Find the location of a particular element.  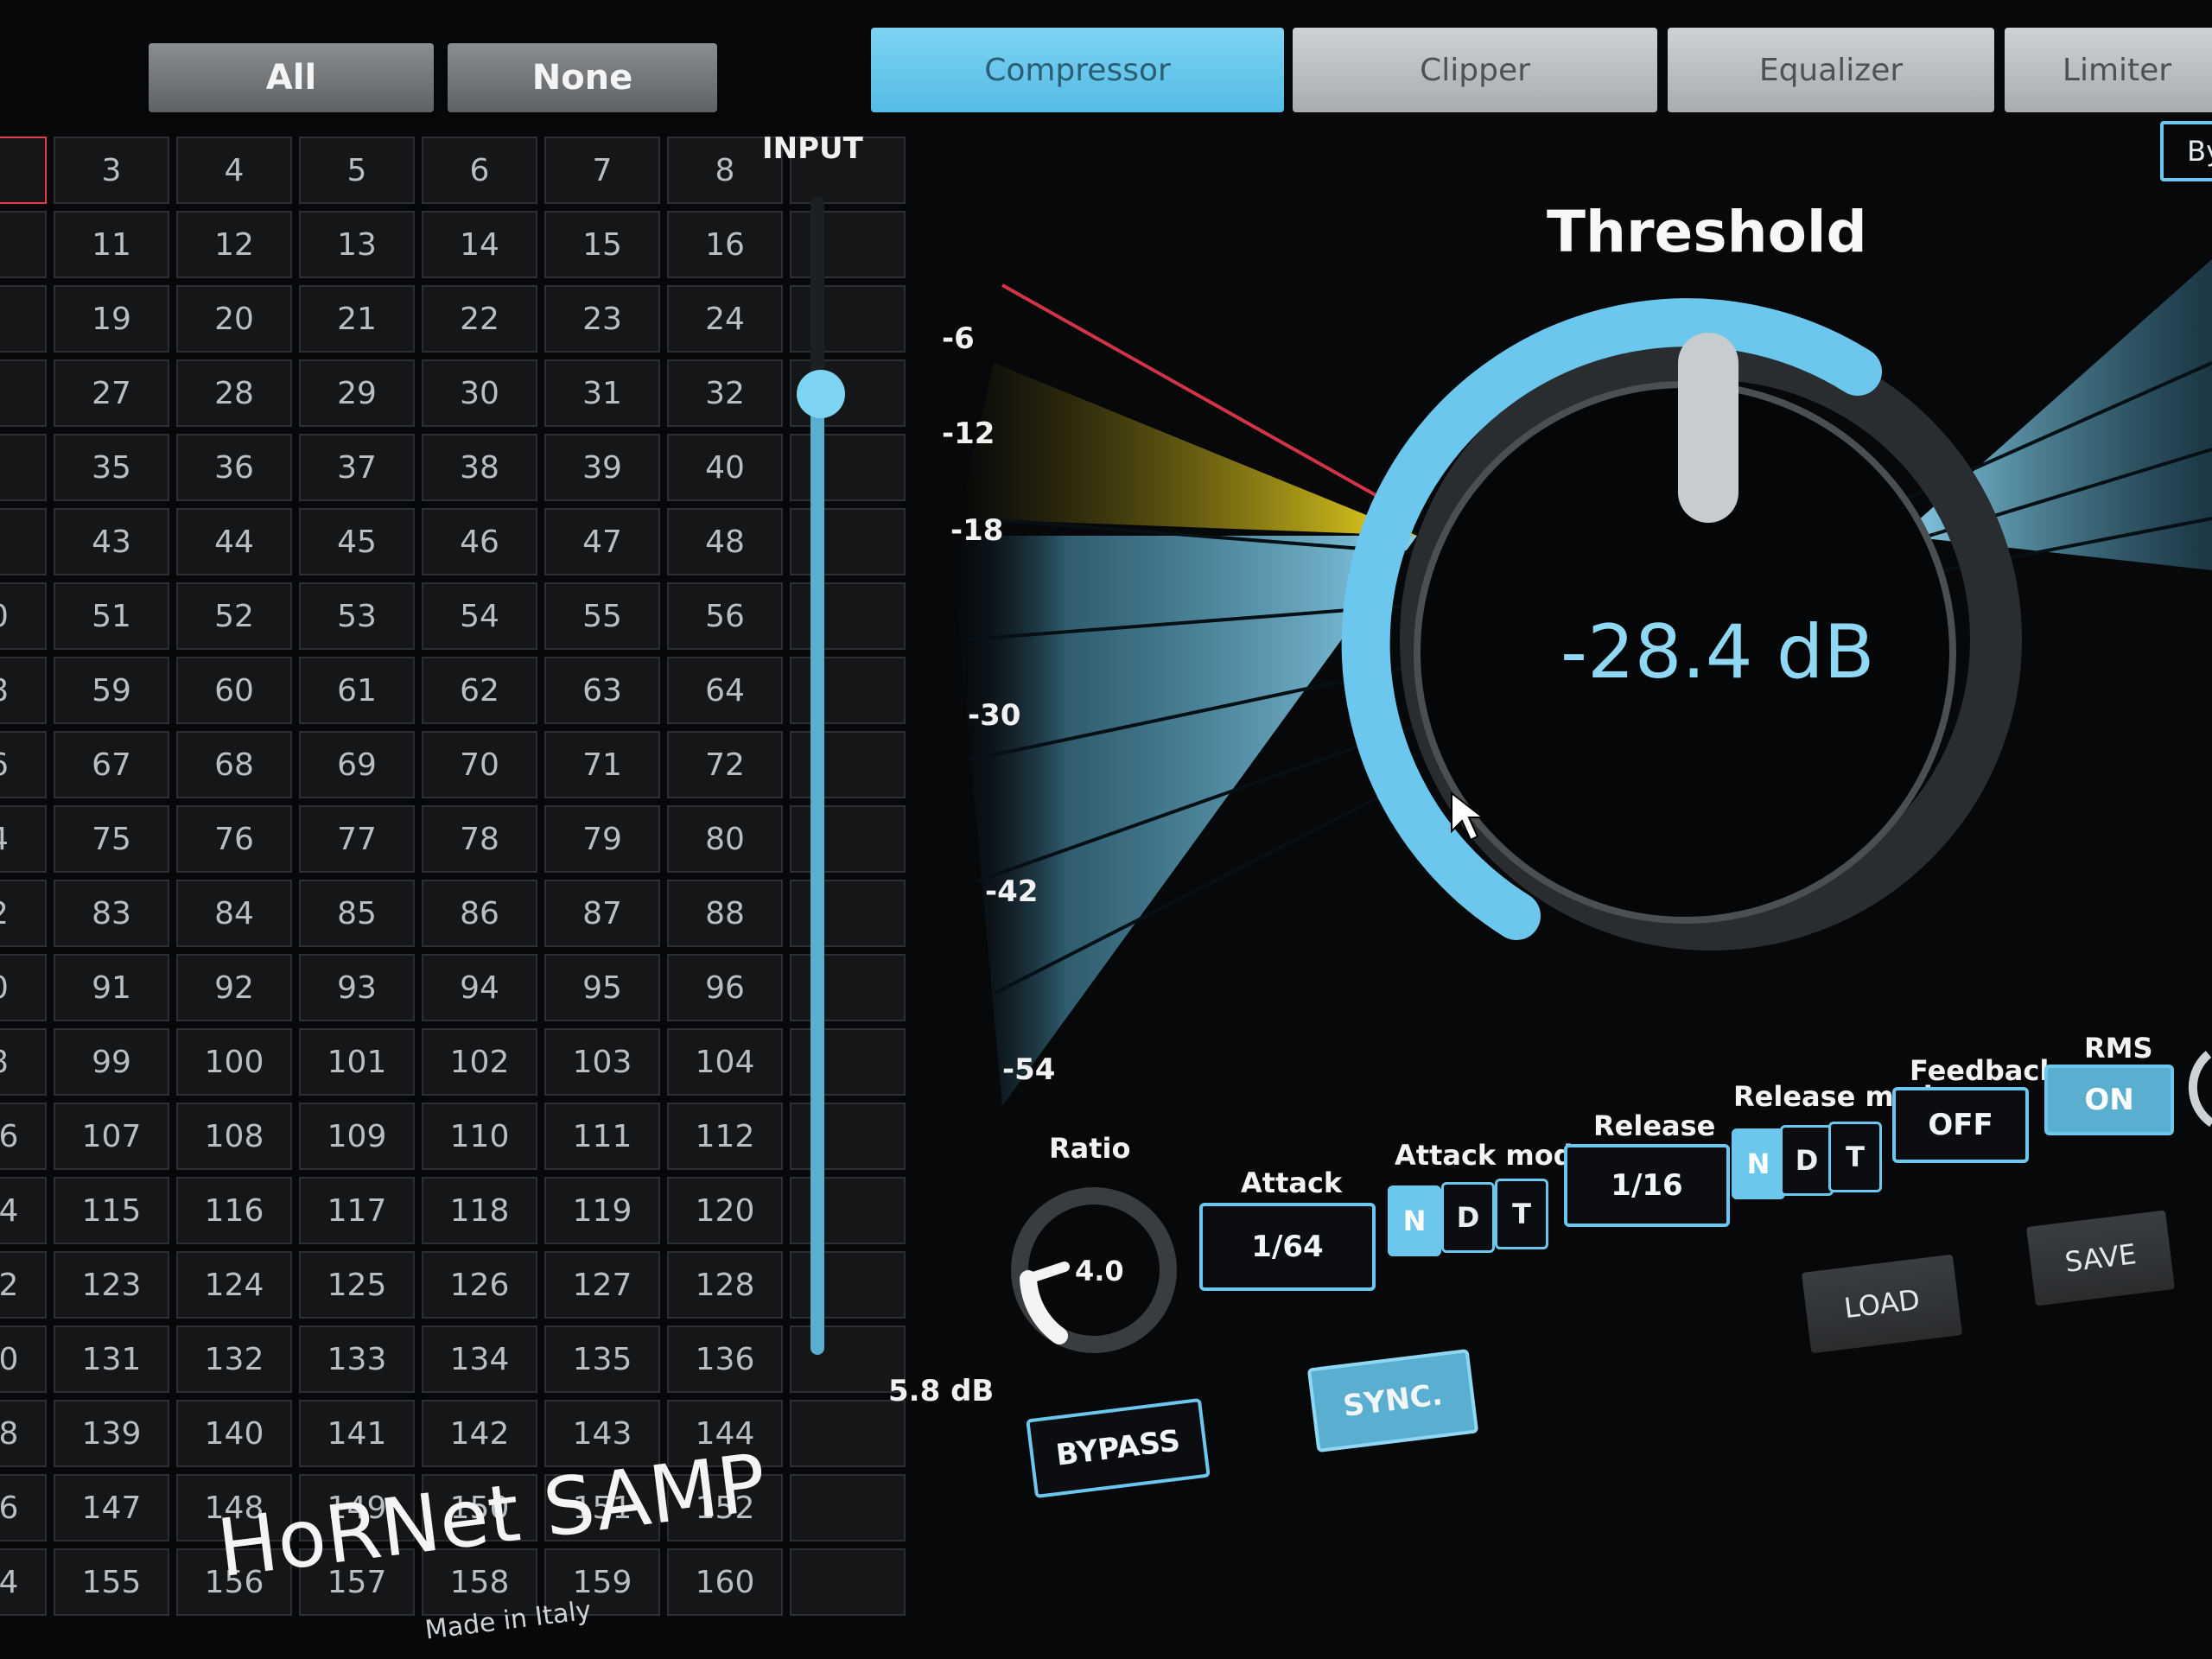

release-value-field: 1/16 is located at coordinates (1647, 1185).